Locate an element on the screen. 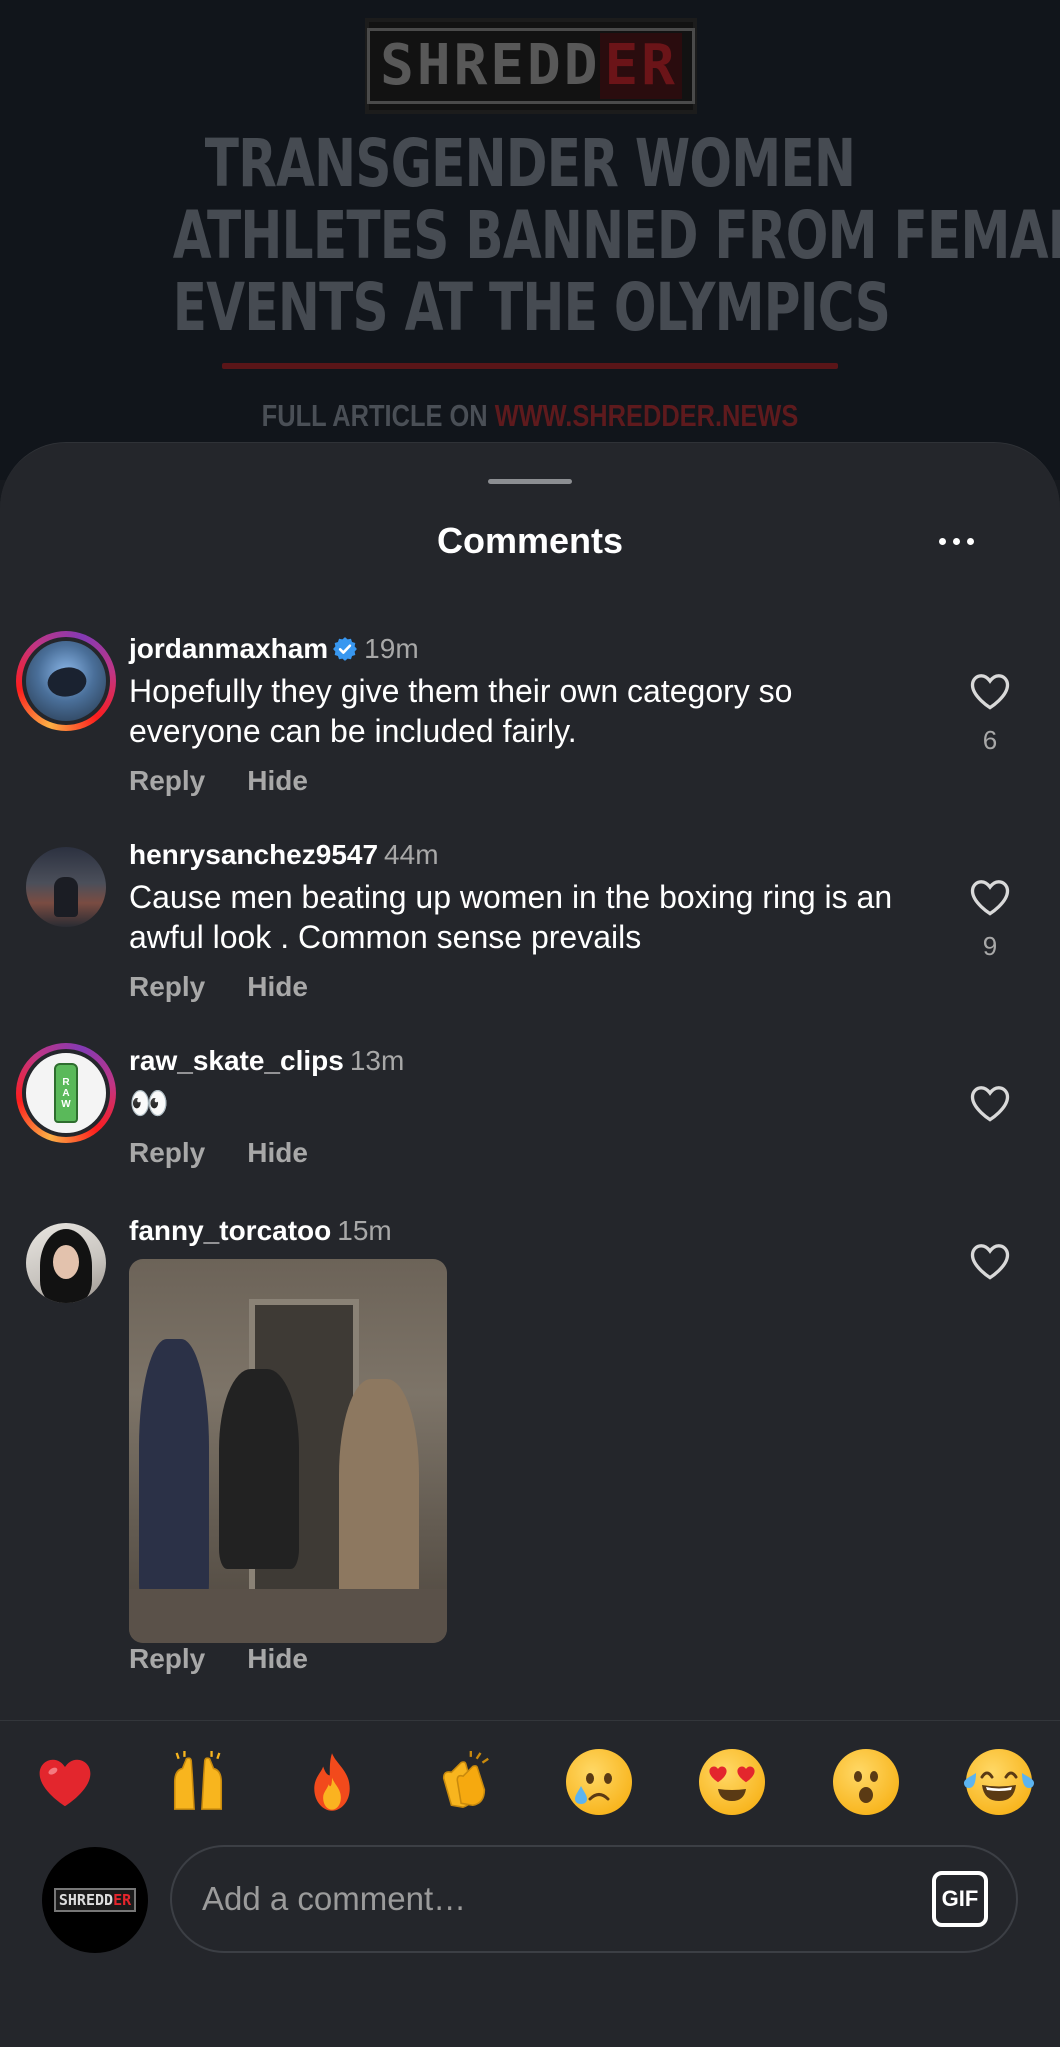  comment-username: raw_skate_clips is located at coordinates (236, 1060).